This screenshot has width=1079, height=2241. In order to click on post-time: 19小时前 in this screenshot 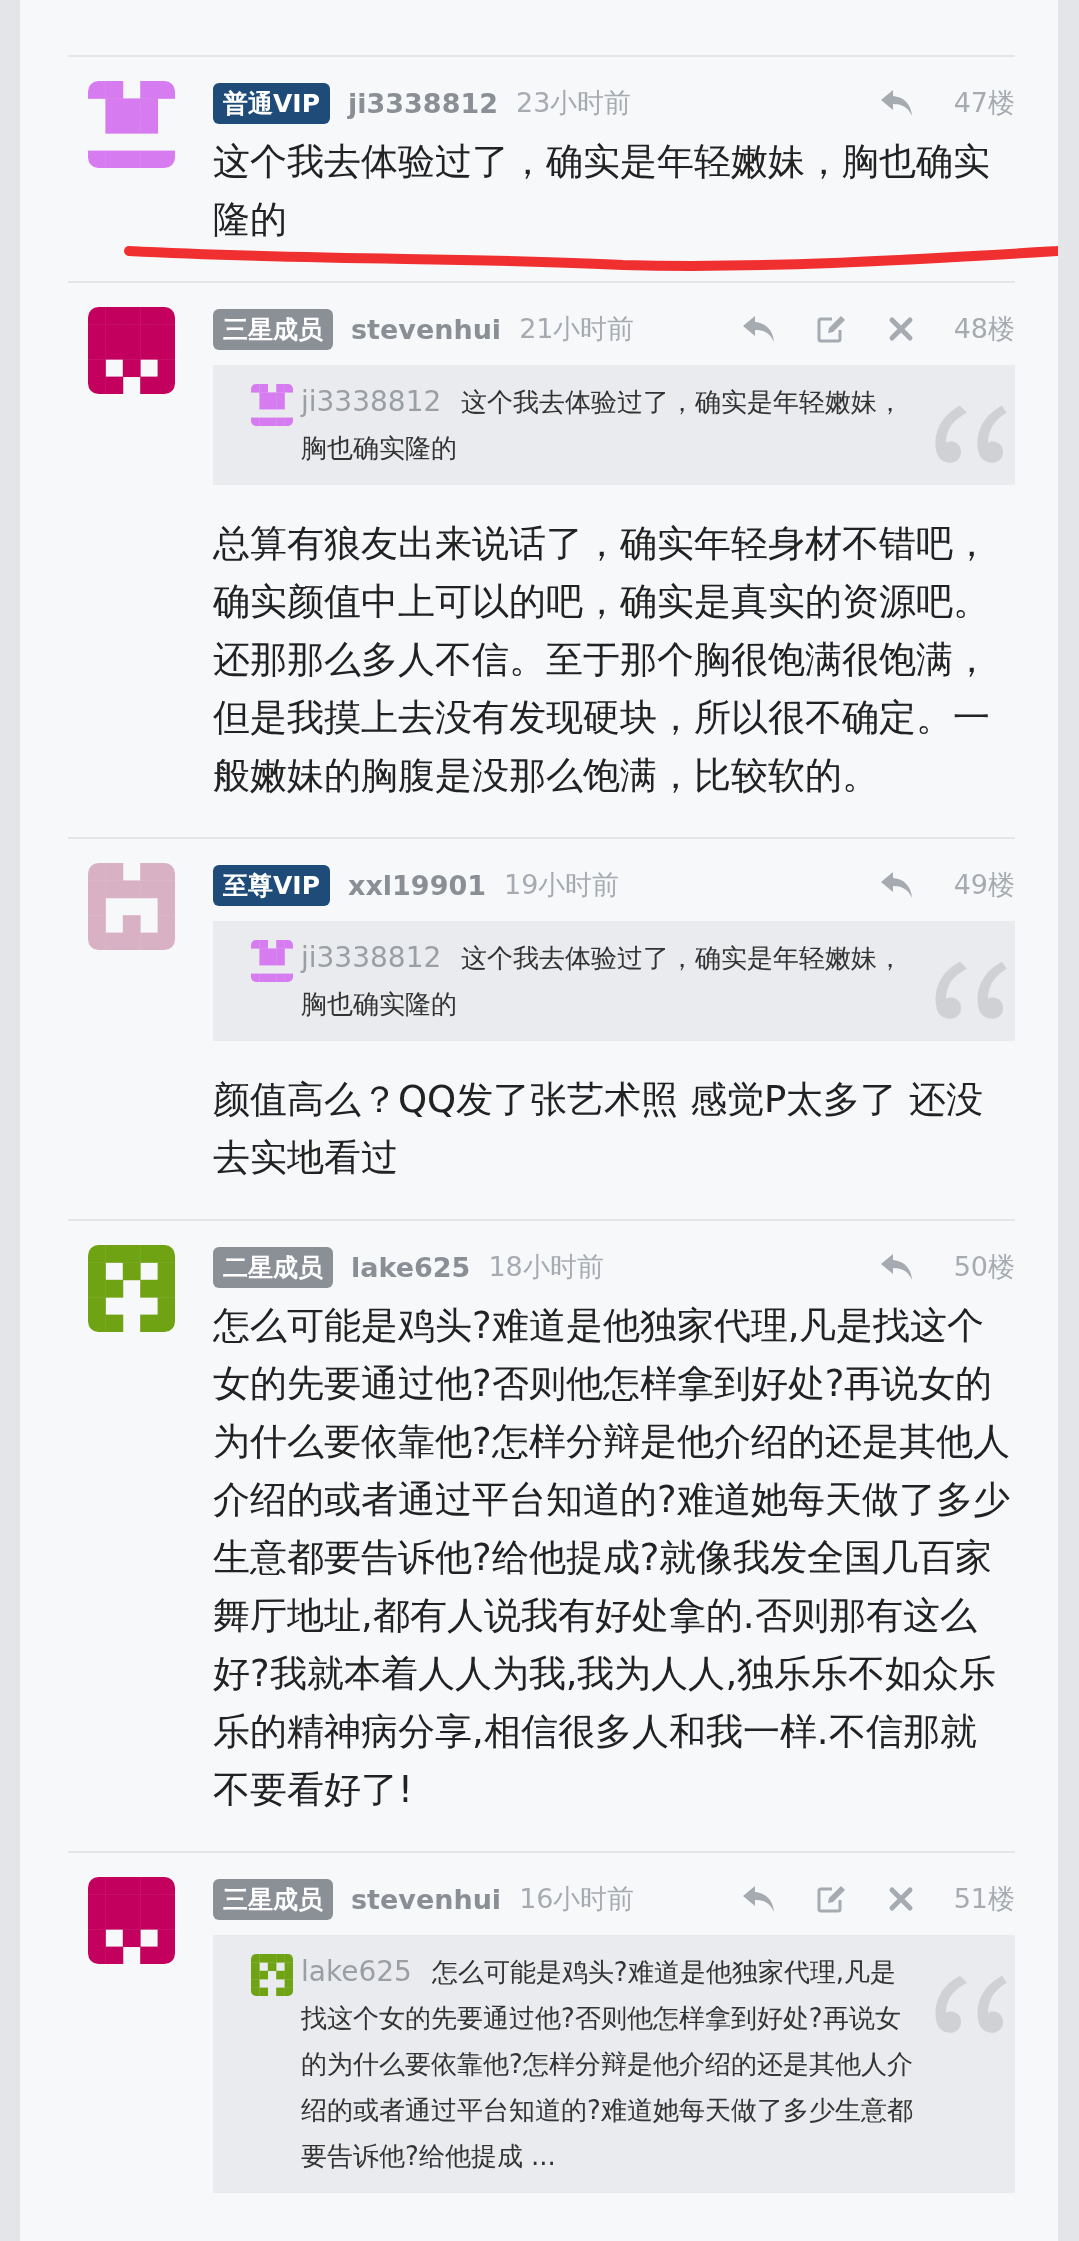, I will do `click(562, 885)`.